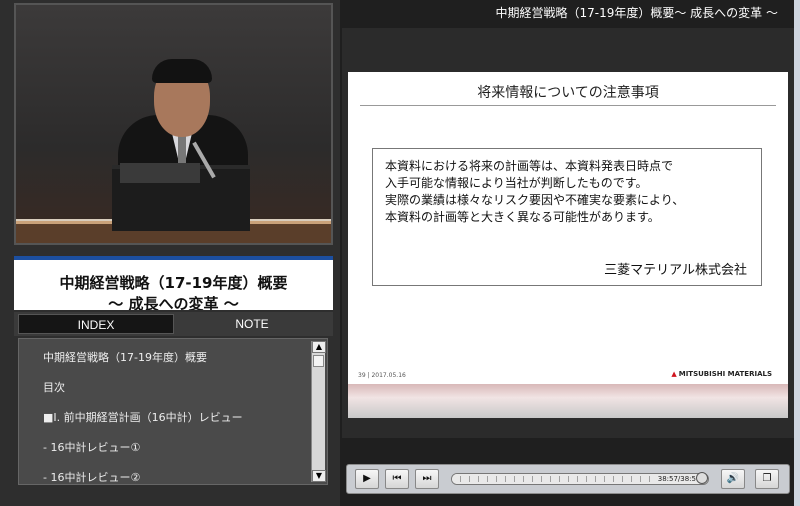 The height and width of the screenshot is (506, 800). I want to click on window-icon: ❐, so click(767, 479).